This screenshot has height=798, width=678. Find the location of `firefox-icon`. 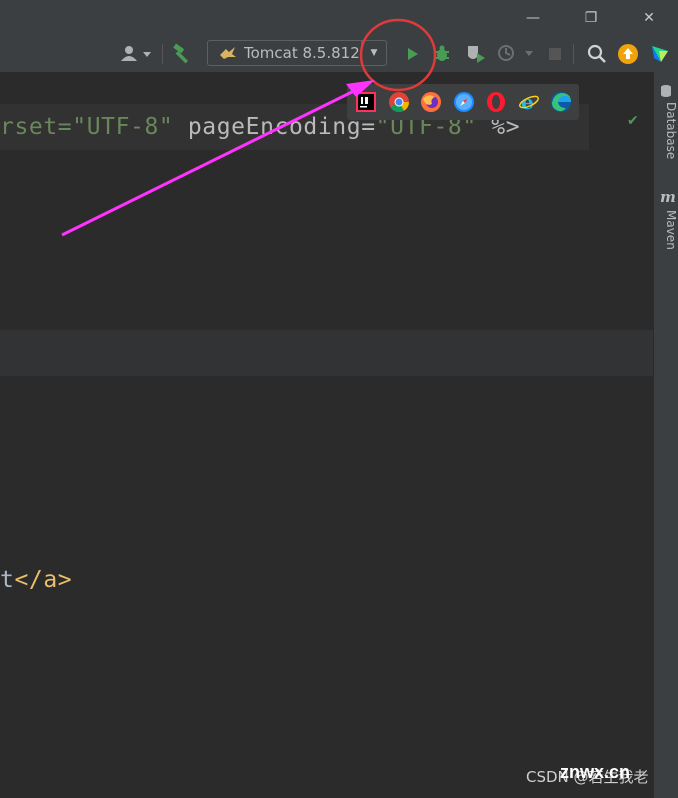

firefox-icon is located at coordinates (431, 102).